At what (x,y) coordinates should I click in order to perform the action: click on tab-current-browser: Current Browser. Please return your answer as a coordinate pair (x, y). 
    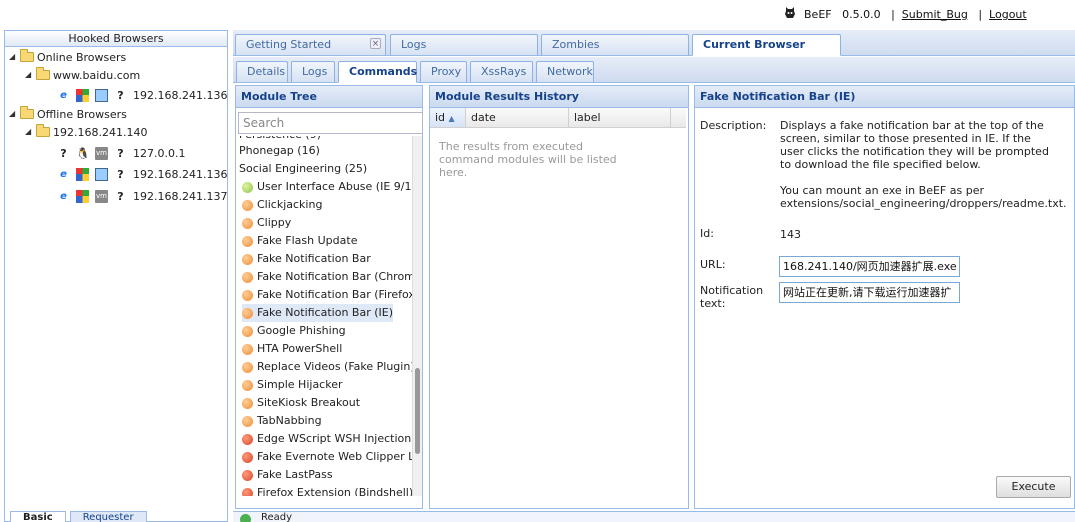
    Looking at the image, I should click on (766, 45).